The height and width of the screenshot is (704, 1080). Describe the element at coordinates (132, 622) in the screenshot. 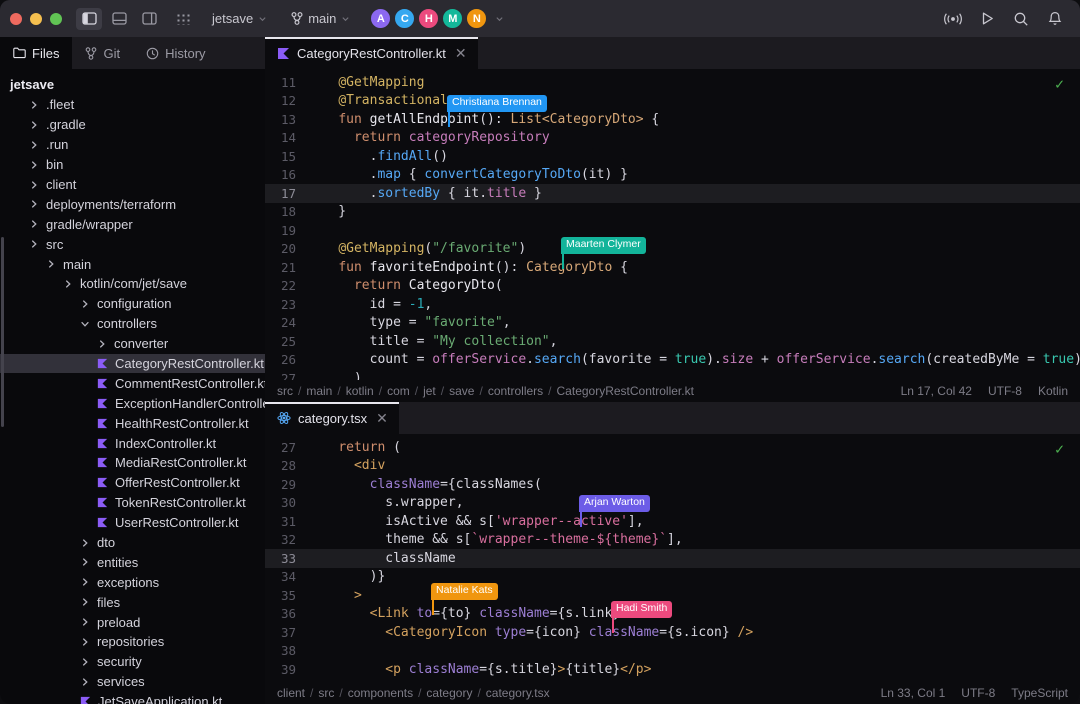

I see `tree-folder-row: preload` at that location.